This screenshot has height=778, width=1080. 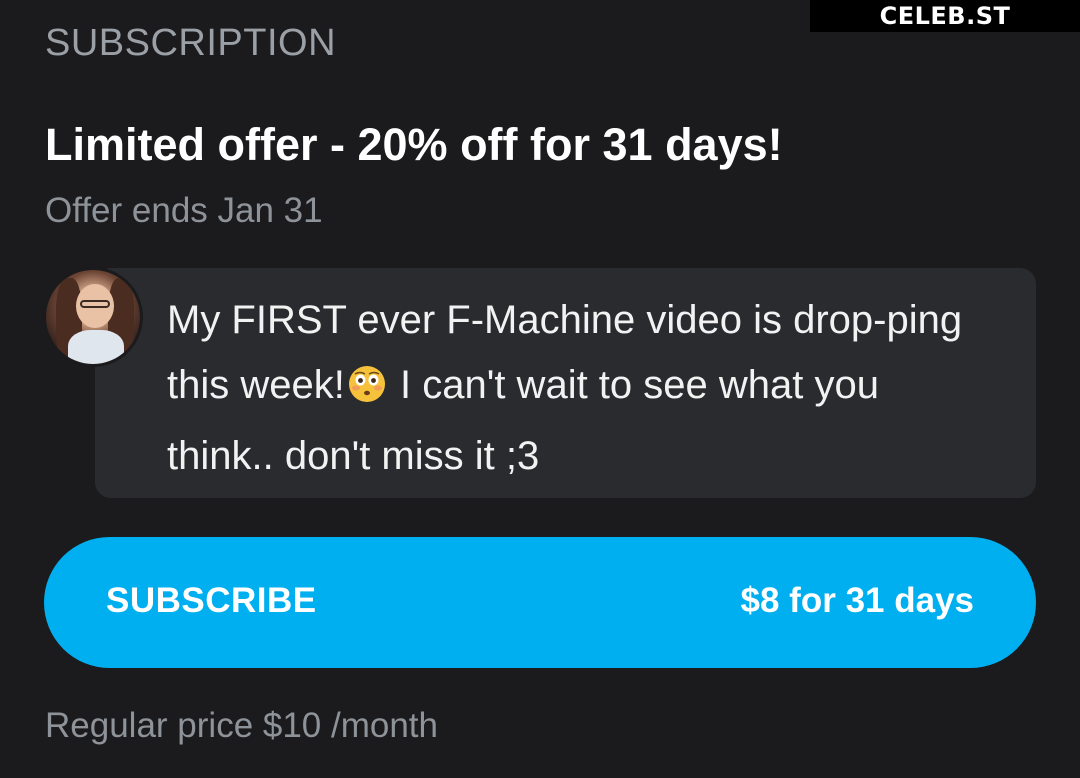 What do you see at coordinates (96, 347) in the screenshot?
I see `avatar-clothing` at bounding box center [96, 347].